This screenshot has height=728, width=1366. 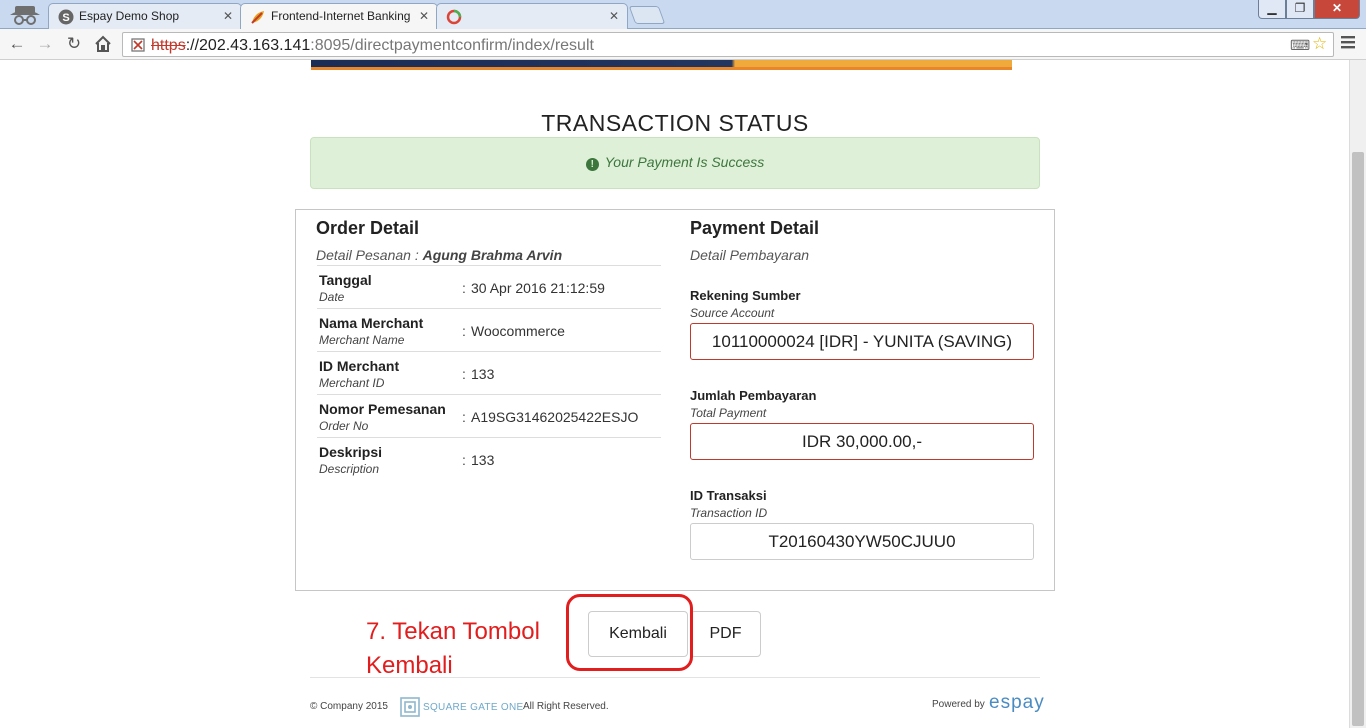 I want to click on customer-name: Agung Brahma Arvin, so click(x=492, y=255).